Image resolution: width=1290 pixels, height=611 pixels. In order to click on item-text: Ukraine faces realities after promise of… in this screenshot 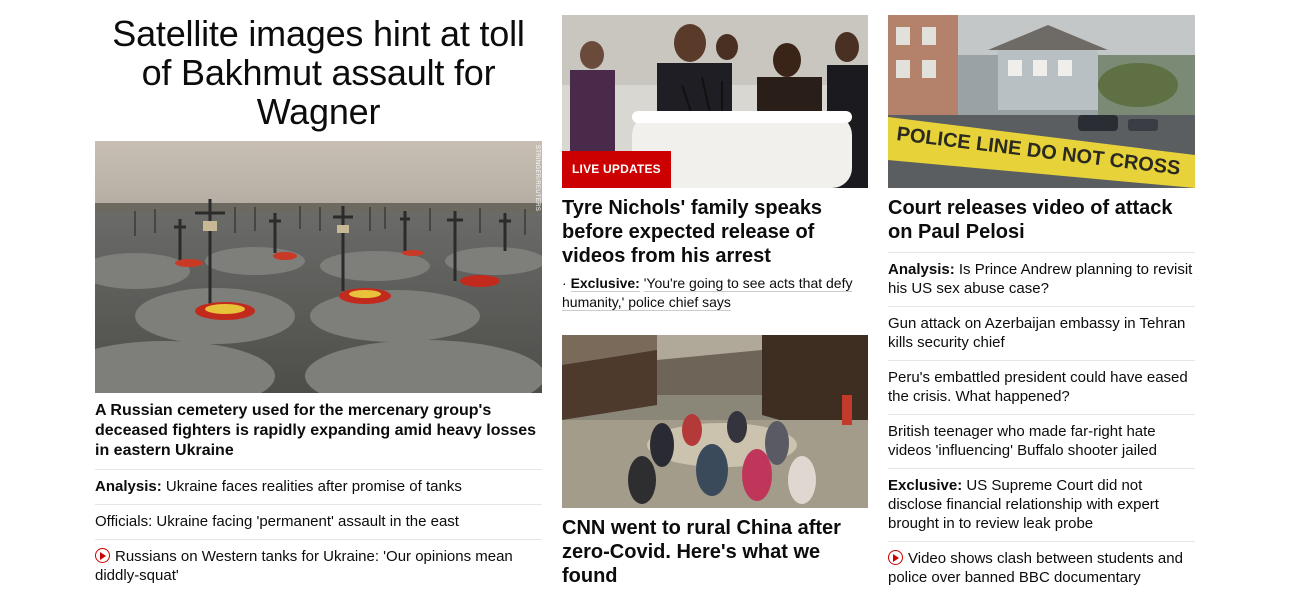, I will do `click(313, 486)`.